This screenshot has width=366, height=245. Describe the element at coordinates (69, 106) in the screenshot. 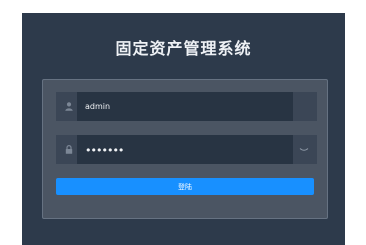

I see `user-icon` at that location.